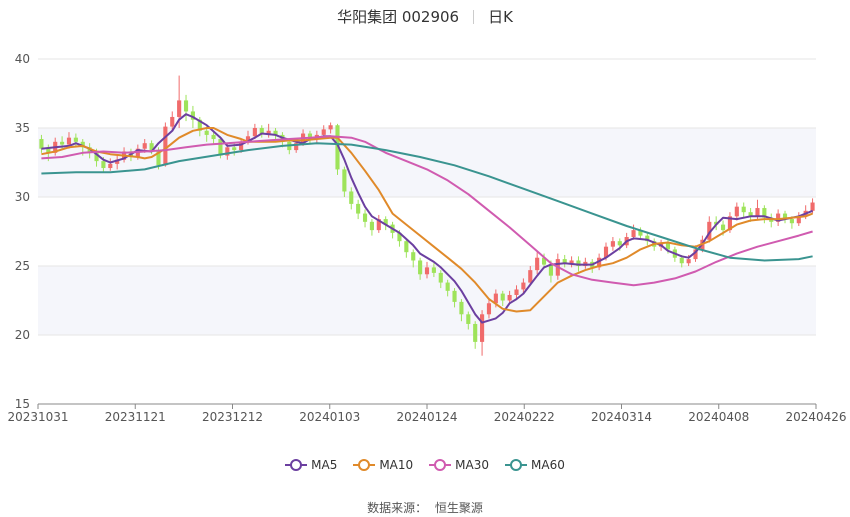 The height and width of the screenshot is (517, 850). I want to click on x-tick-label: 20240124, so click(426, 417).